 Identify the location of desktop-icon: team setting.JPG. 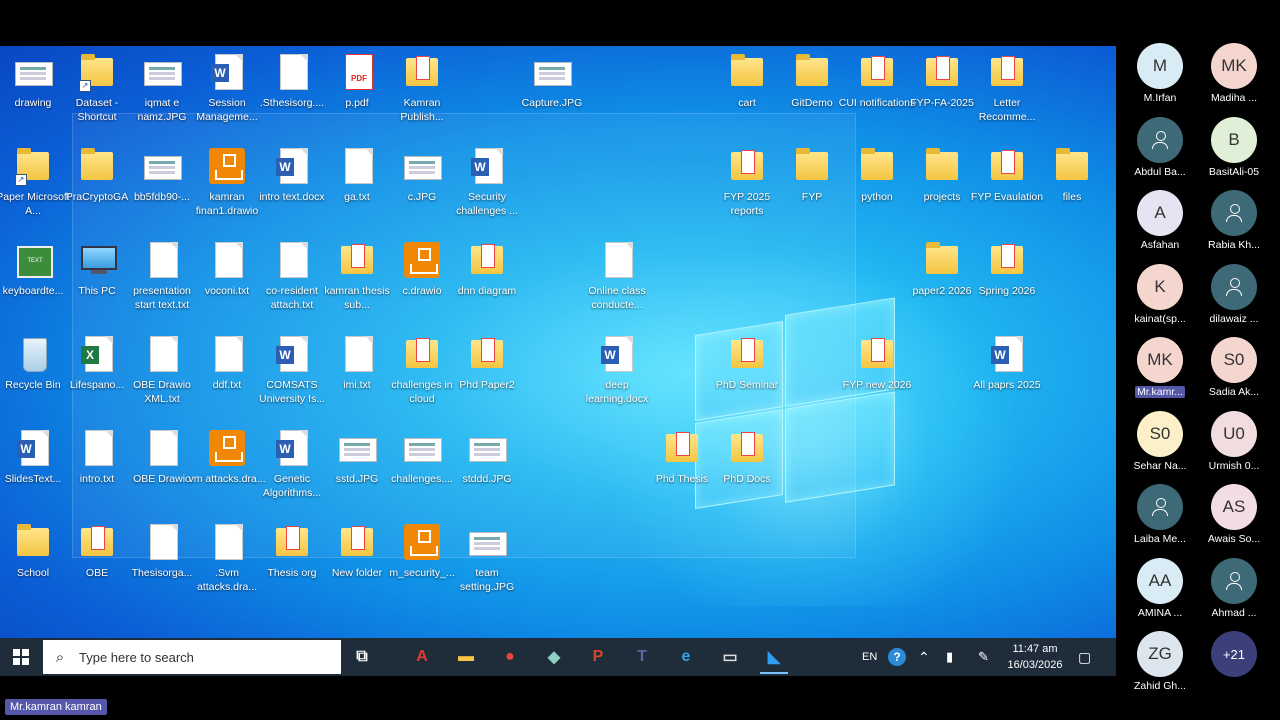
(487, 558).